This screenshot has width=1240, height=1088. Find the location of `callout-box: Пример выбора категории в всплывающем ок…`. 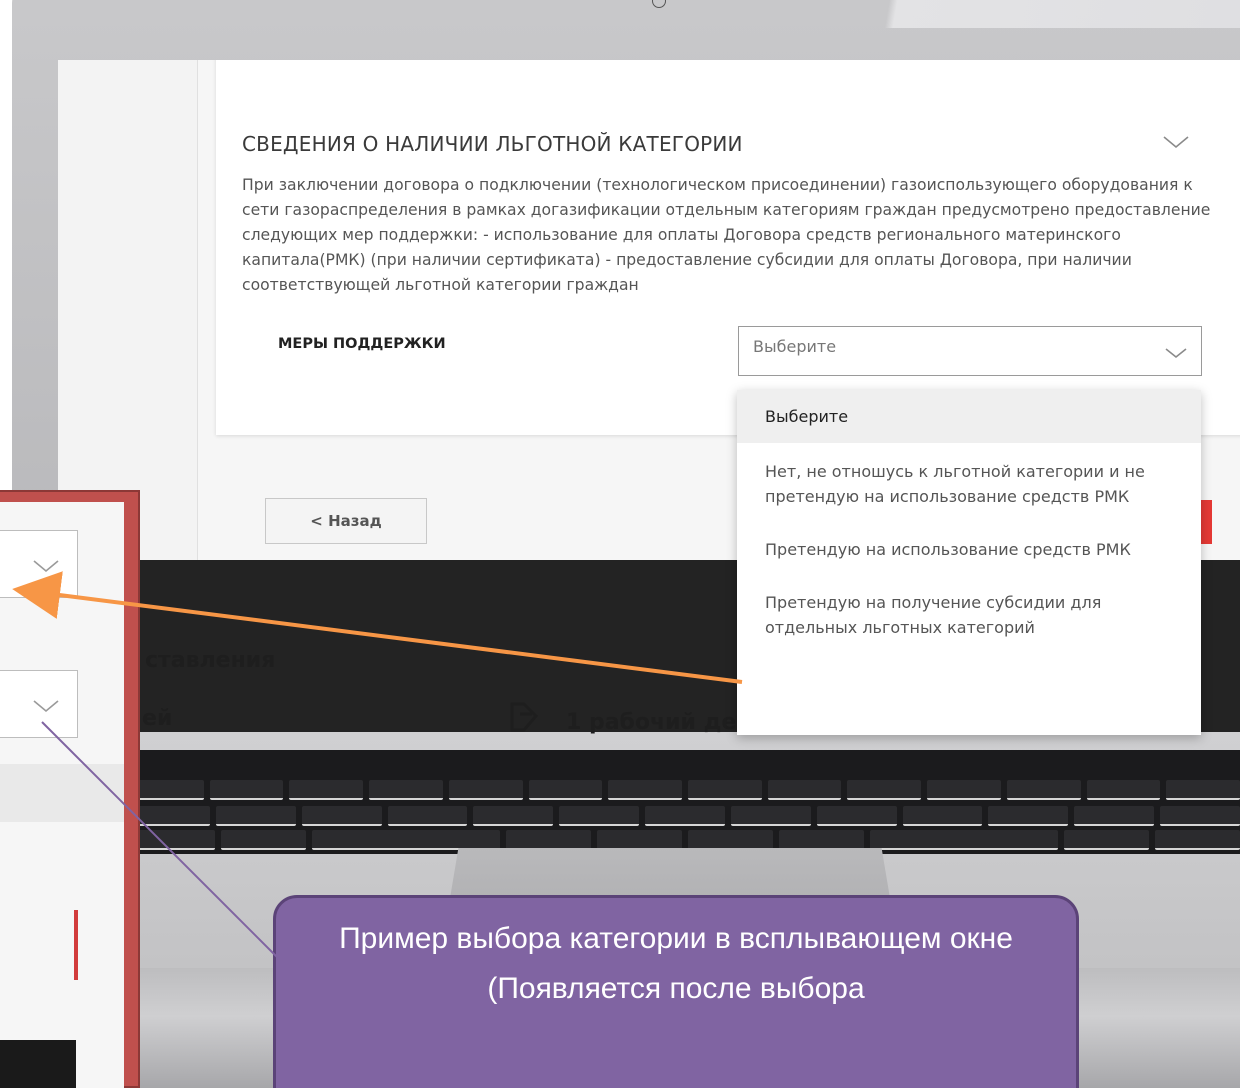

callout-box: Пример выбора категории в всплывающем ок… is located at coordinates (676, 991).